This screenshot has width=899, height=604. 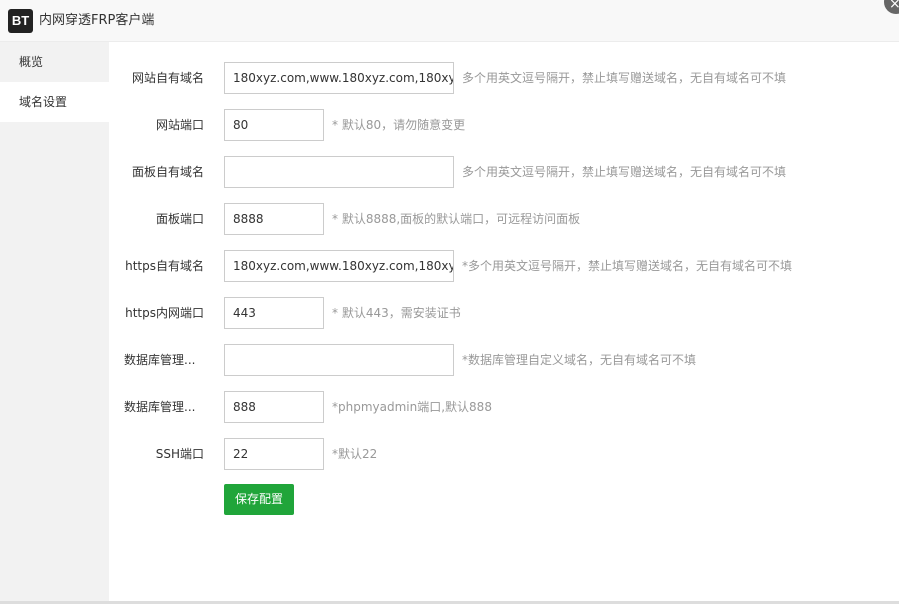 I want to click on https-port-input: 443, so click(x=274, y=313).